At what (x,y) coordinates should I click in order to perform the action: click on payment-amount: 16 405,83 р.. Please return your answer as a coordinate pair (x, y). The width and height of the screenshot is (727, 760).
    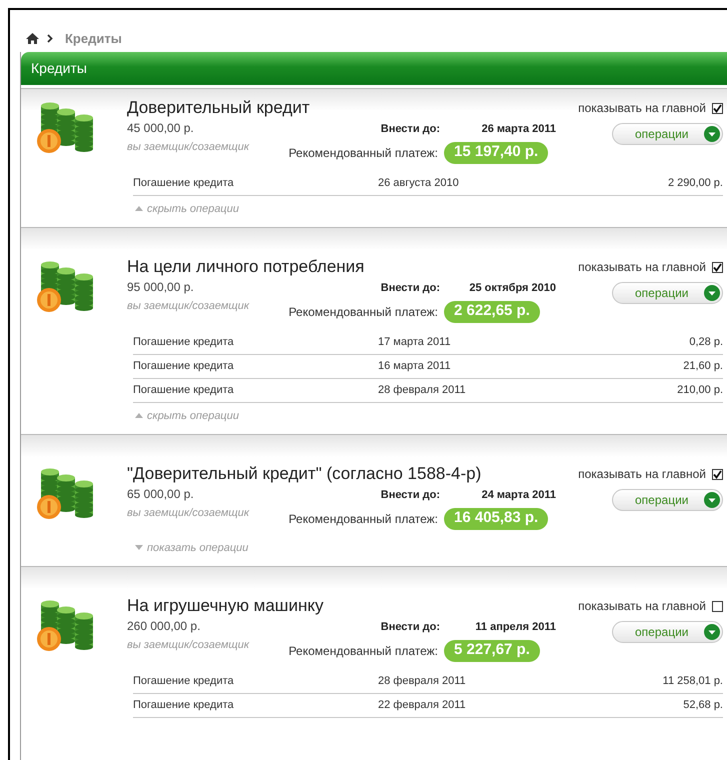
    Looking at the image, I should click on (496, 519).